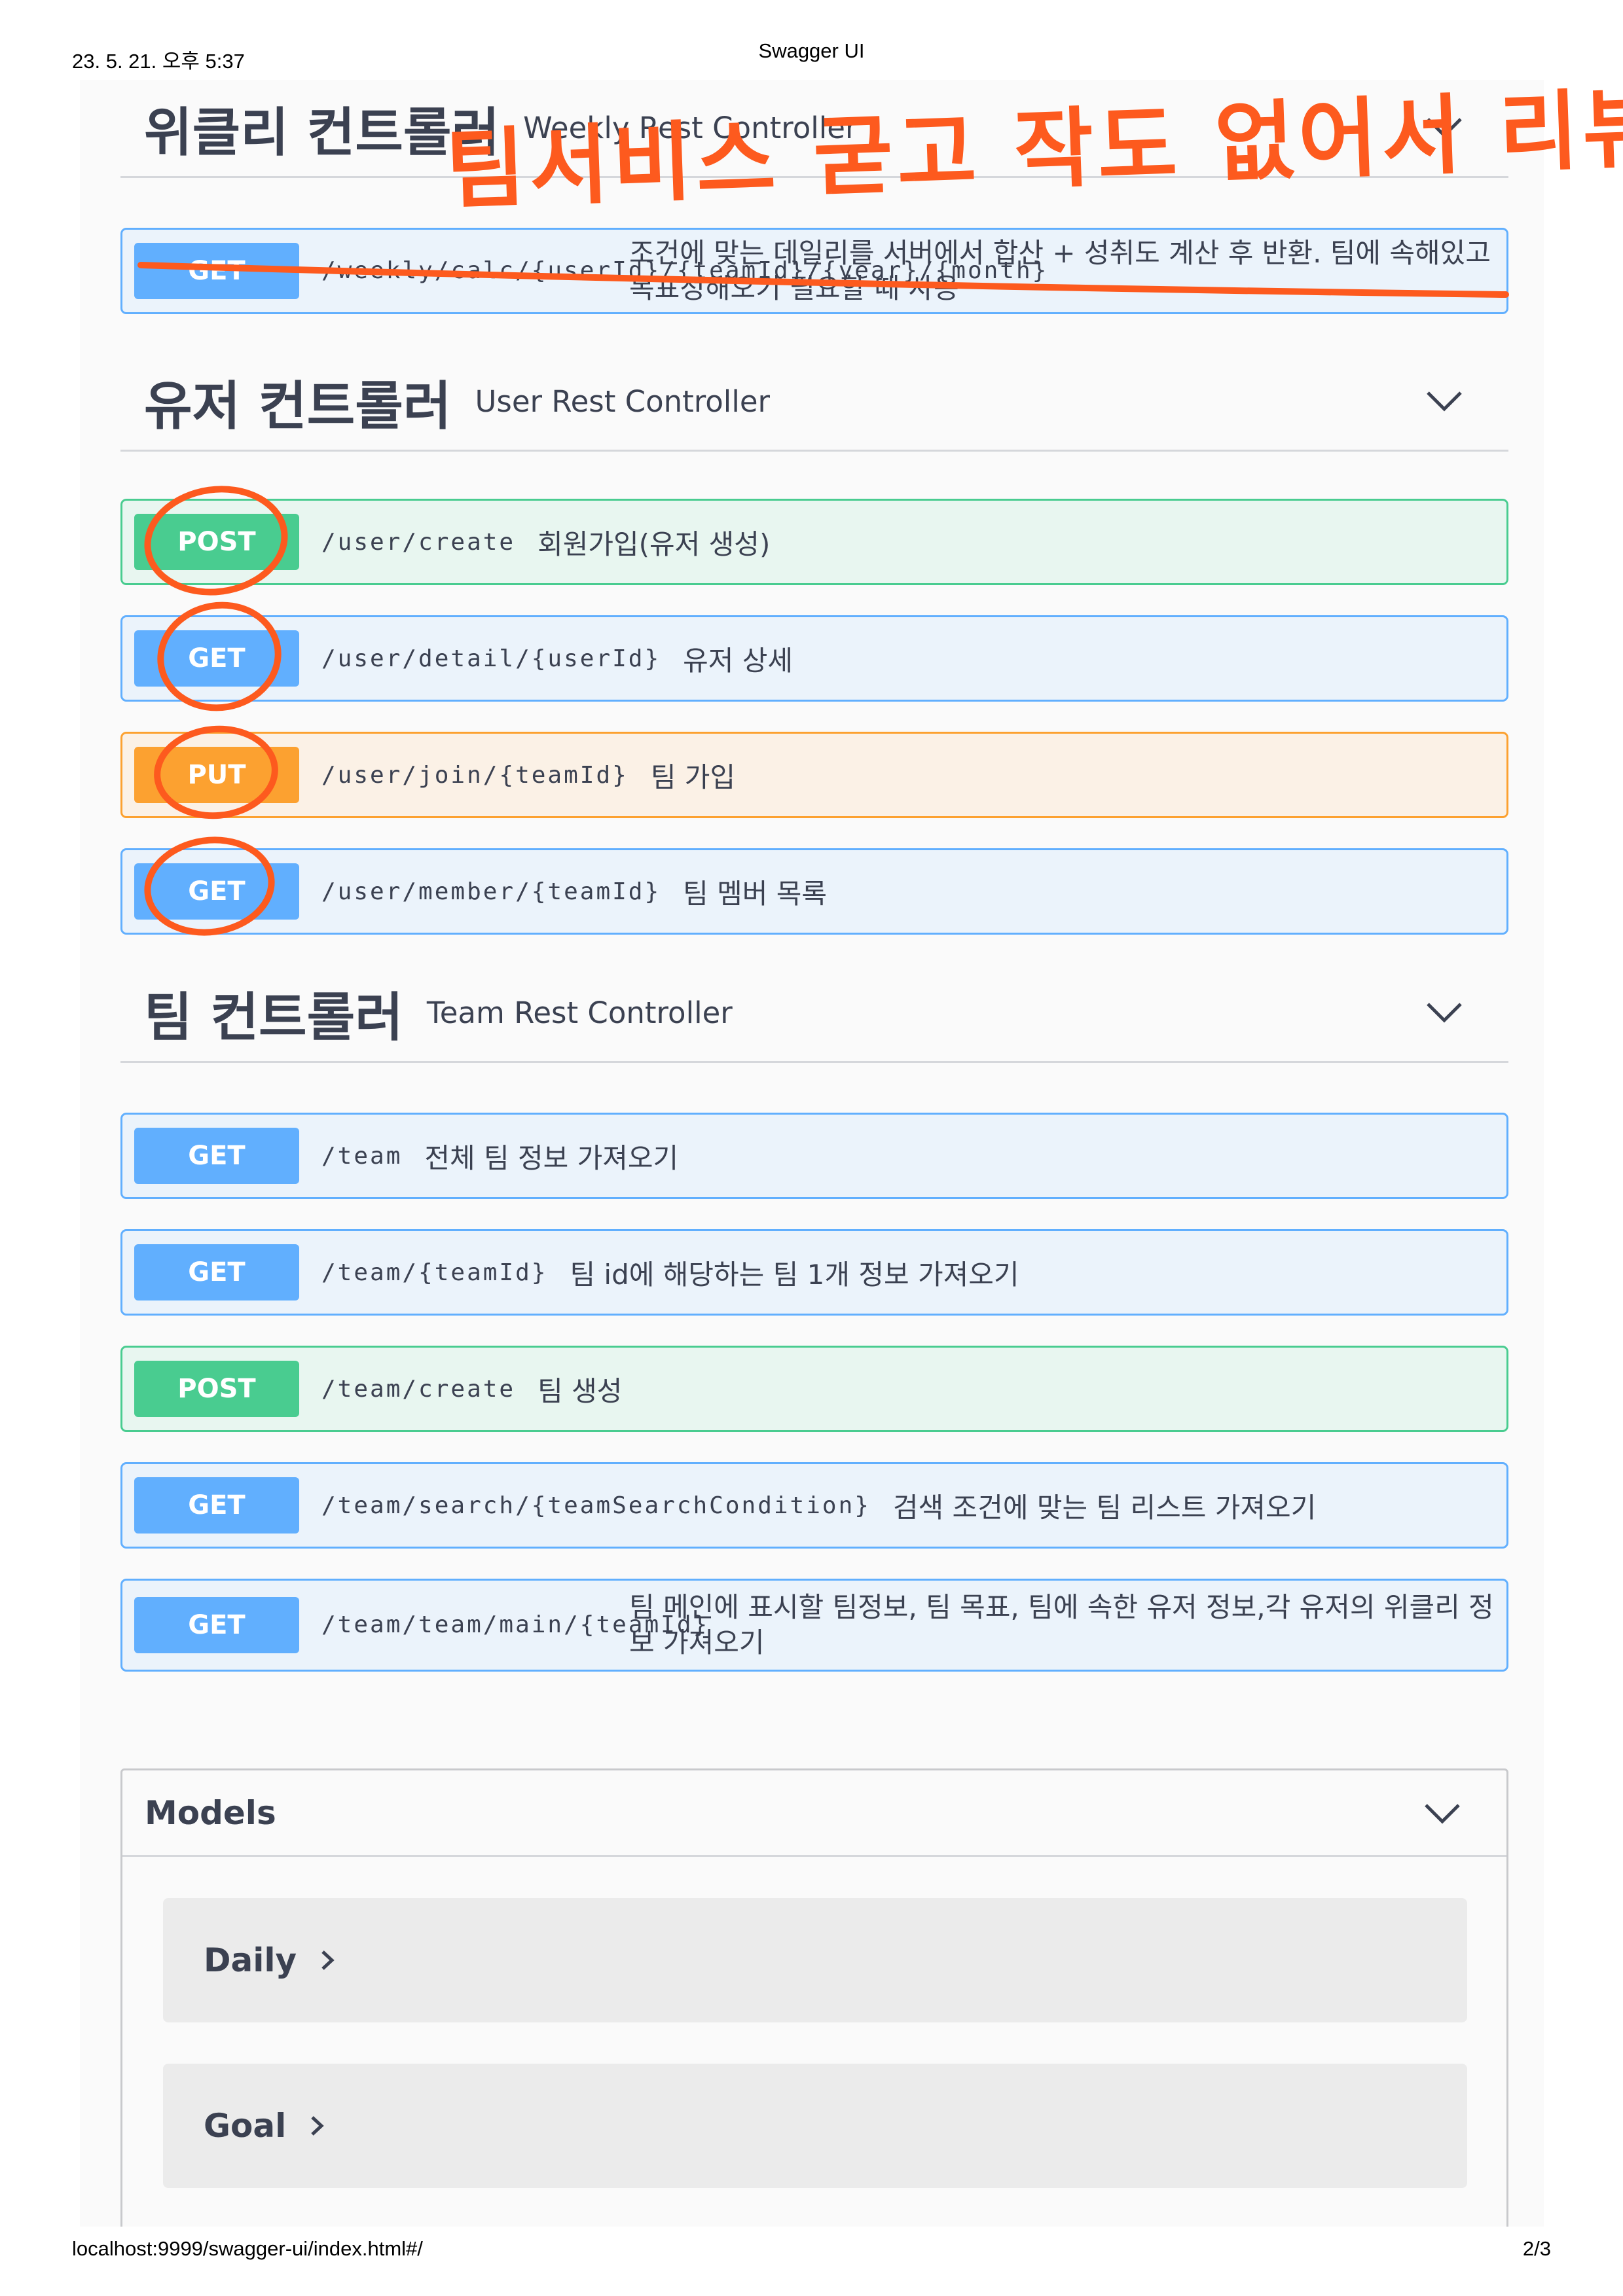  I want to click on operation-user-create: POST /user/create 회원가입(유저 생성), so click(814, 542).